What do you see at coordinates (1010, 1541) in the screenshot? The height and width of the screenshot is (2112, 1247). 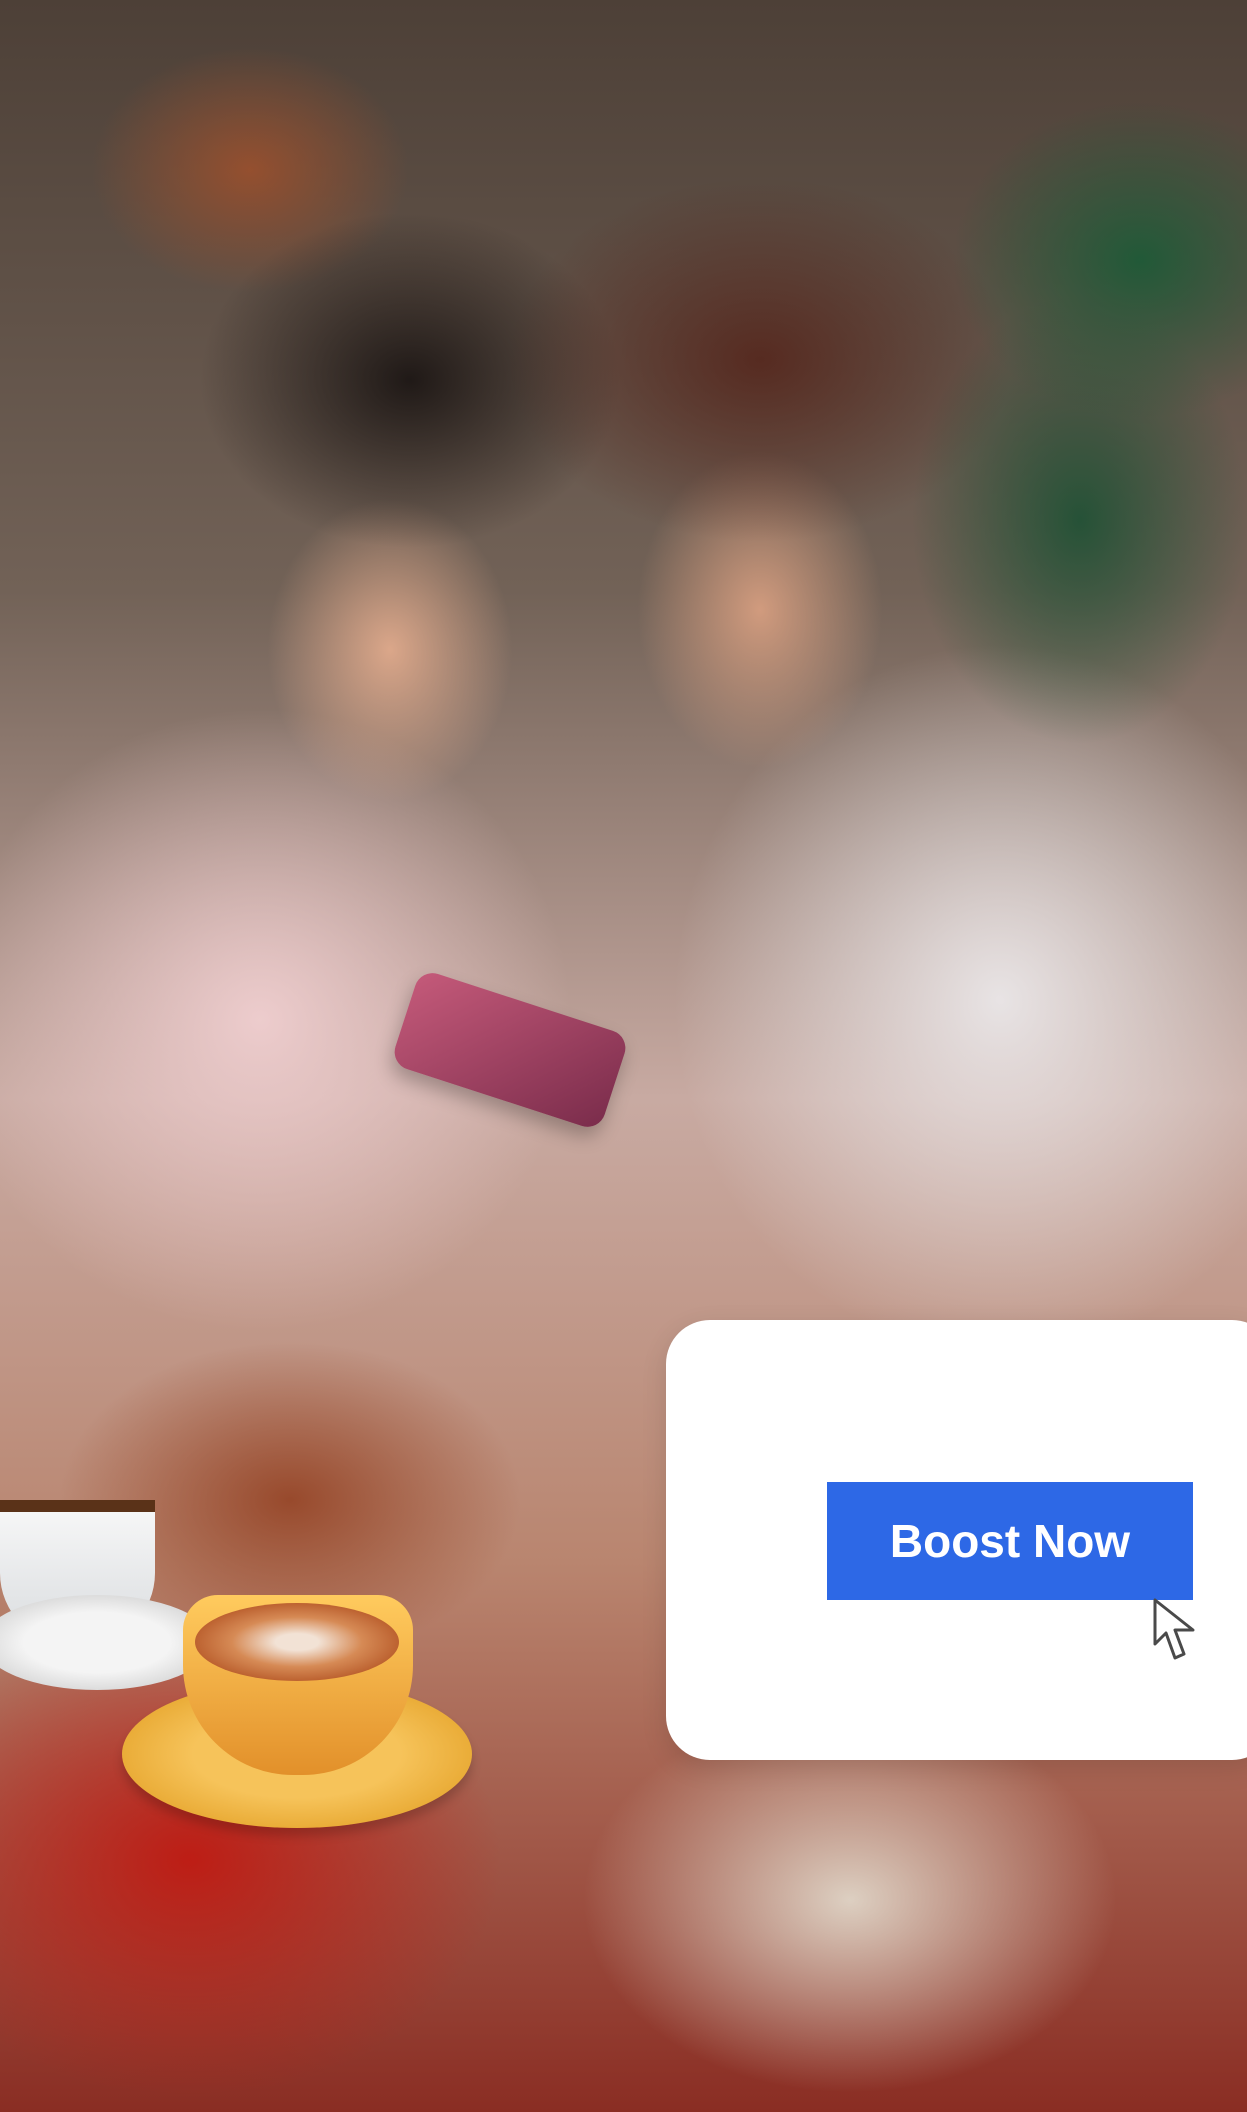 I see `boost-now-button: Boost Now` at bounding box center [1010, 1541].